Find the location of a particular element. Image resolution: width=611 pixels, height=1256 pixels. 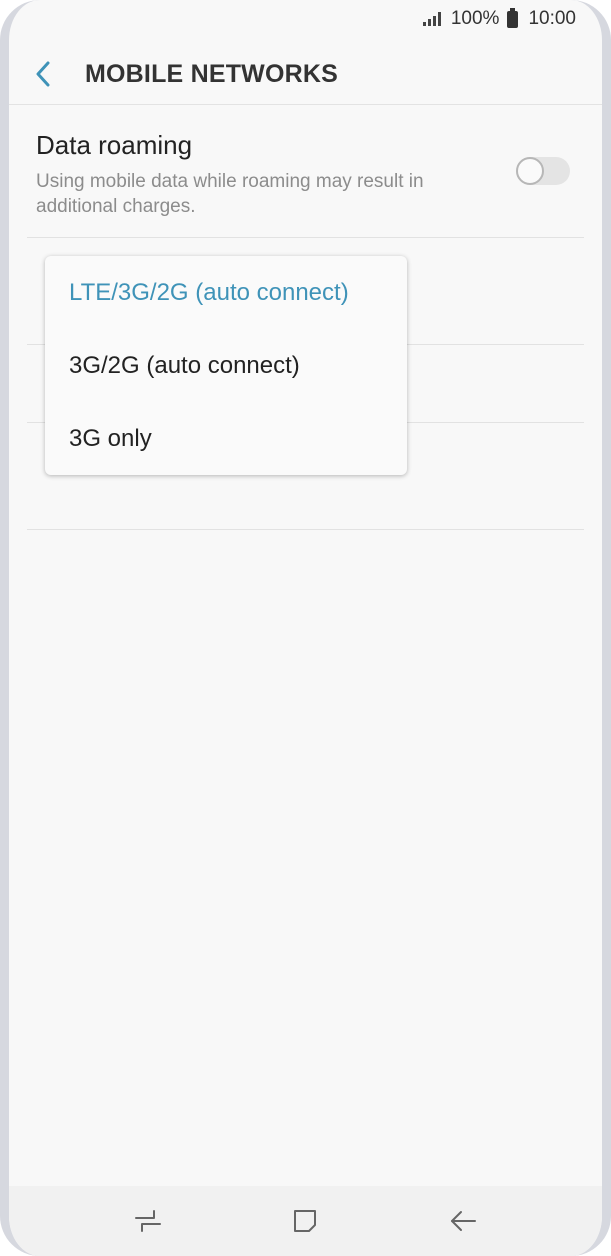

nav-back-button is located at coordinates (463, 1221).